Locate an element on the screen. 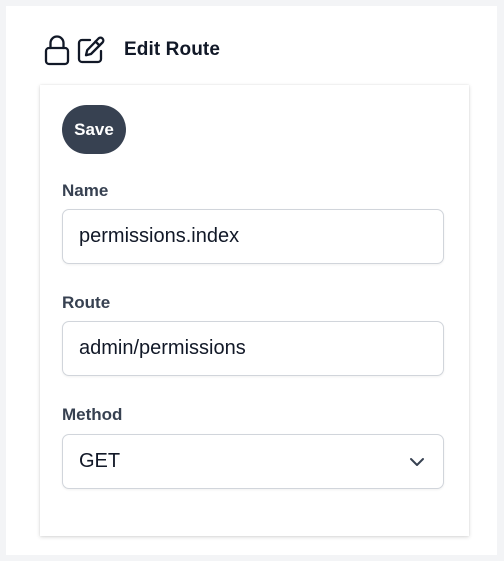  name-label: Name is located at coordinates (85, 190).